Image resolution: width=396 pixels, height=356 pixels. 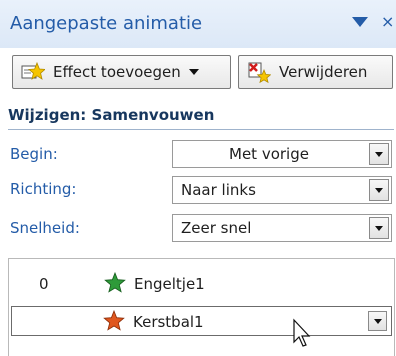 I want to click on remove-effect-icon, so click(x=259, y=72).